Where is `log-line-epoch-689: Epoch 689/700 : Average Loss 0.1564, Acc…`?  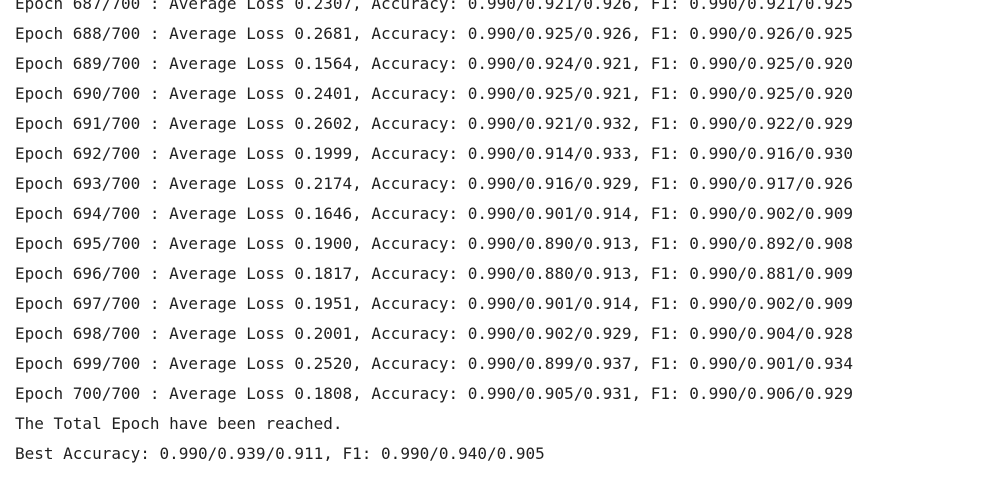
log-line-epoch-689: Epoch 689/700 : Average Loss 0.1564, Acc… is located at coordinates (434, 63).